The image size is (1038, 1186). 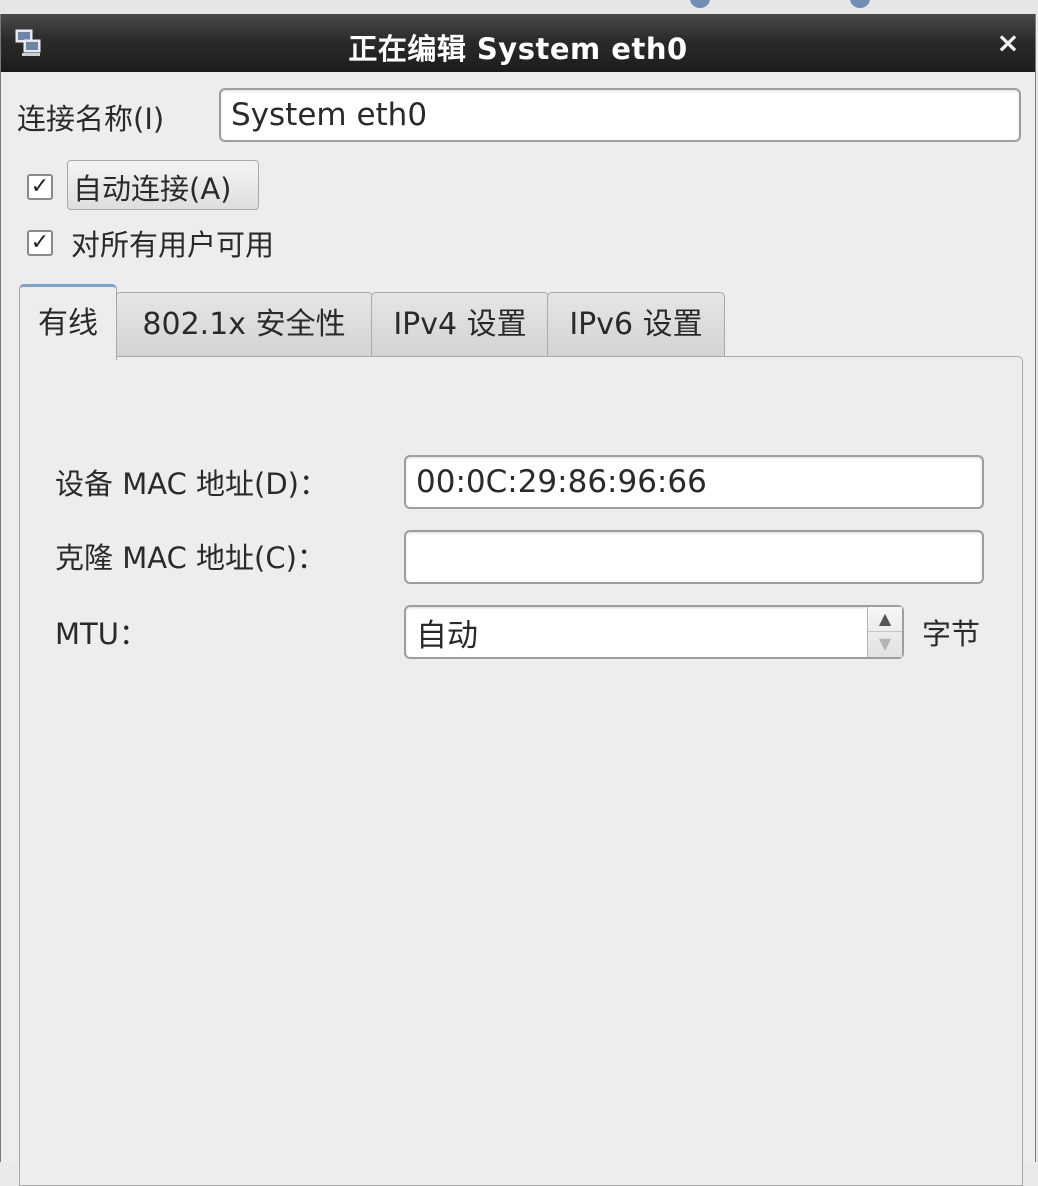 I want to click on spin-up-icon: ▲, so click(x=885, y=619).